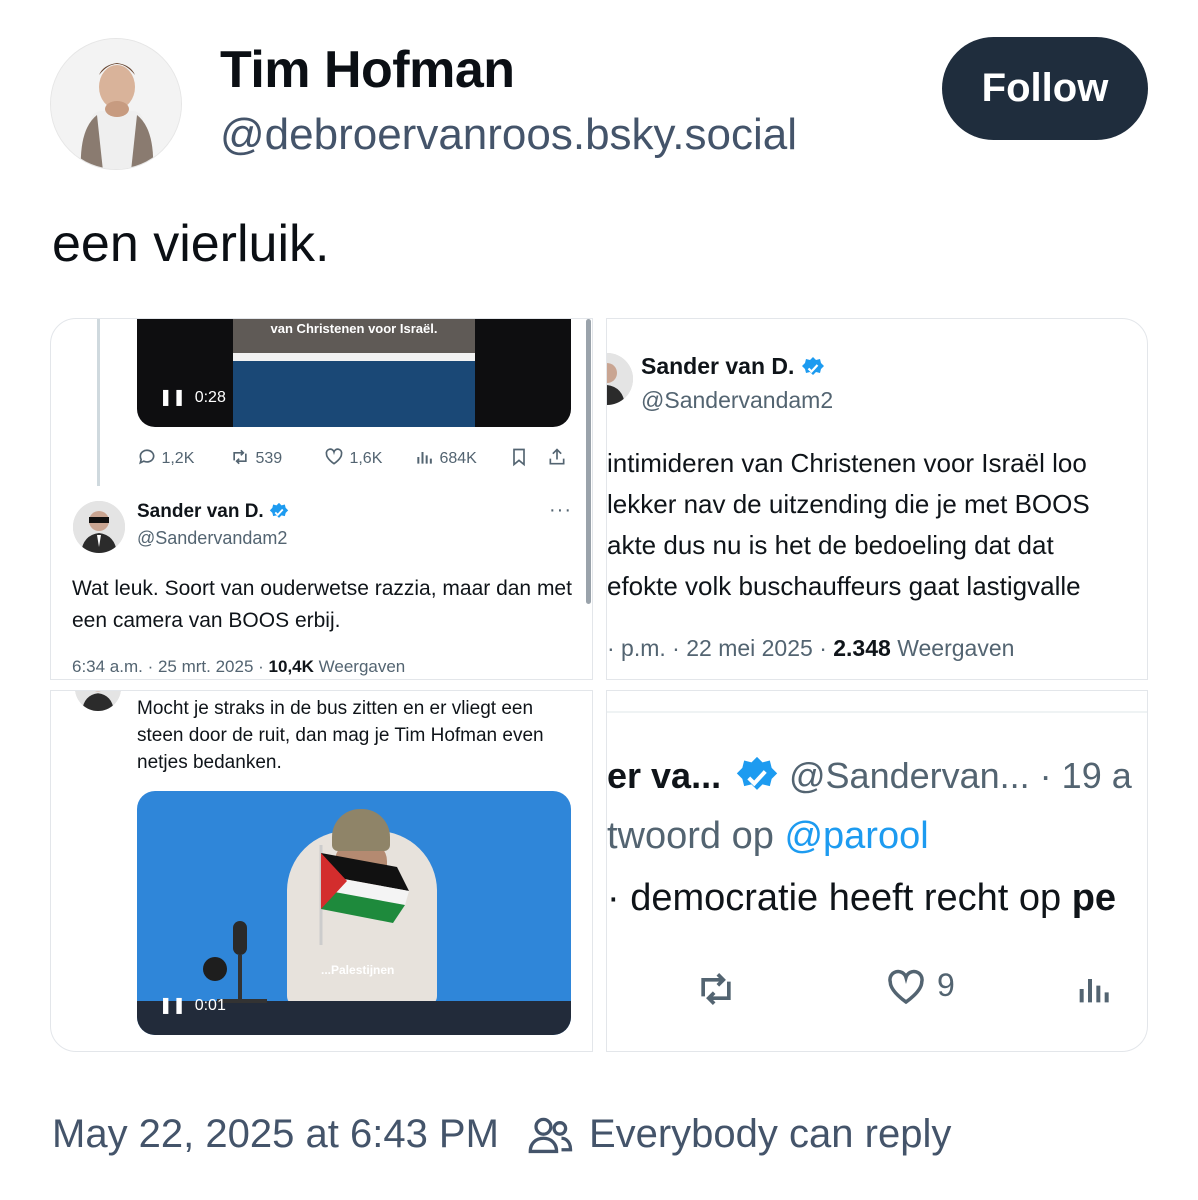  Describe the element at coordinates (557, 456) in the screenshot. I see `share-icon` at that location.